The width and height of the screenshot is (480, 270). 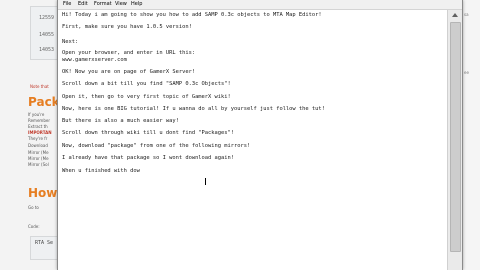 What do you see at coordinates (136, 4) in the screenshot?
I see `menu-help: Help` at bounding box center [136, 4].